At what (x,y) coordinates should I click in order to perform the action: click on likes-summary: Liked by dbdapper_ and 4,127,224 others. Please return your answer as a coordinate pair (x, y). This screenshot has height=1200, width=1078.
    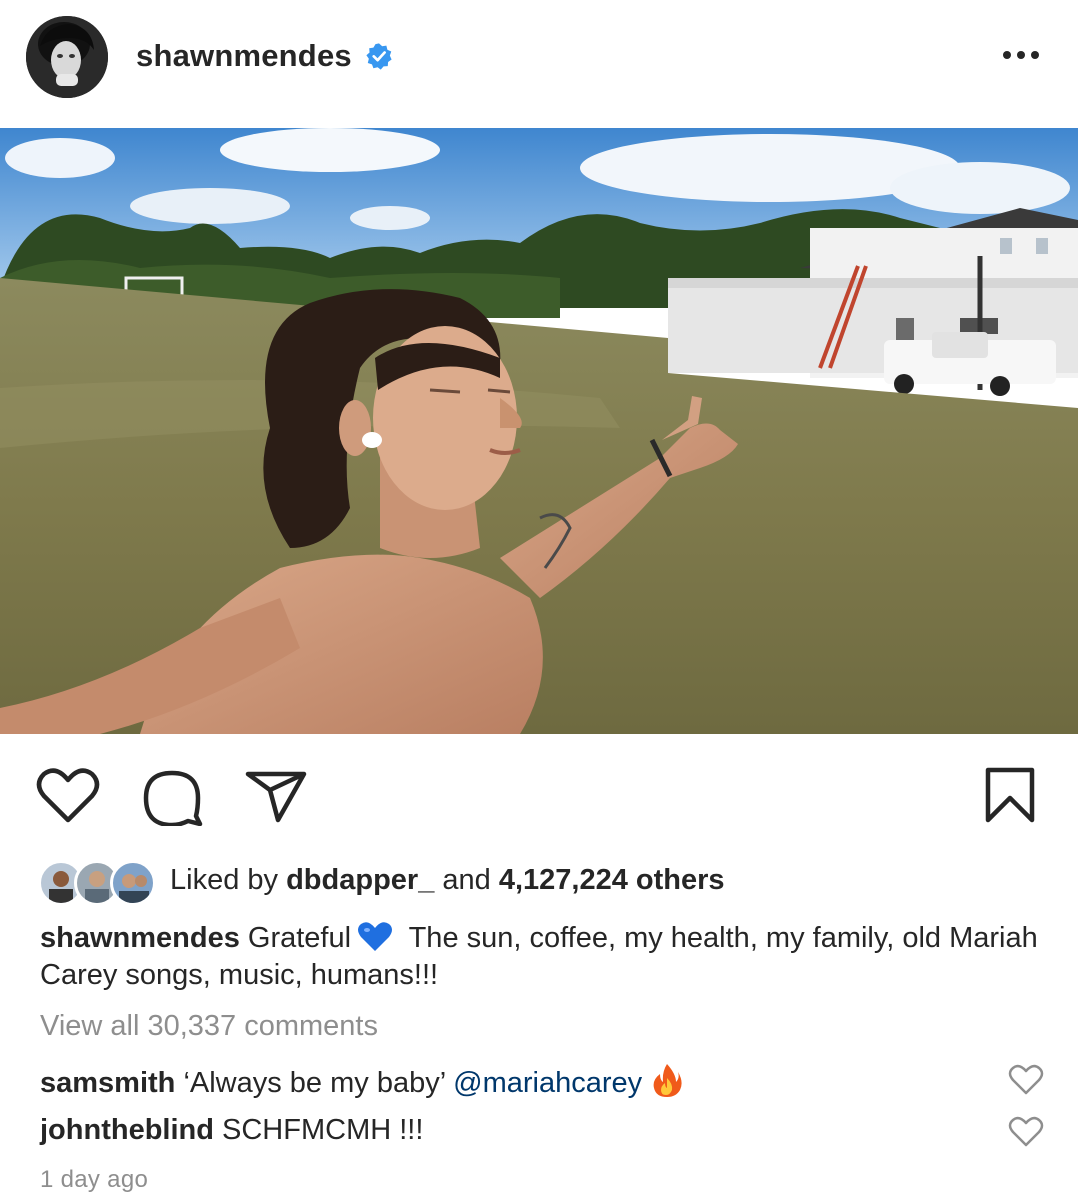
    Looking at the image, I should click on (447, 880).